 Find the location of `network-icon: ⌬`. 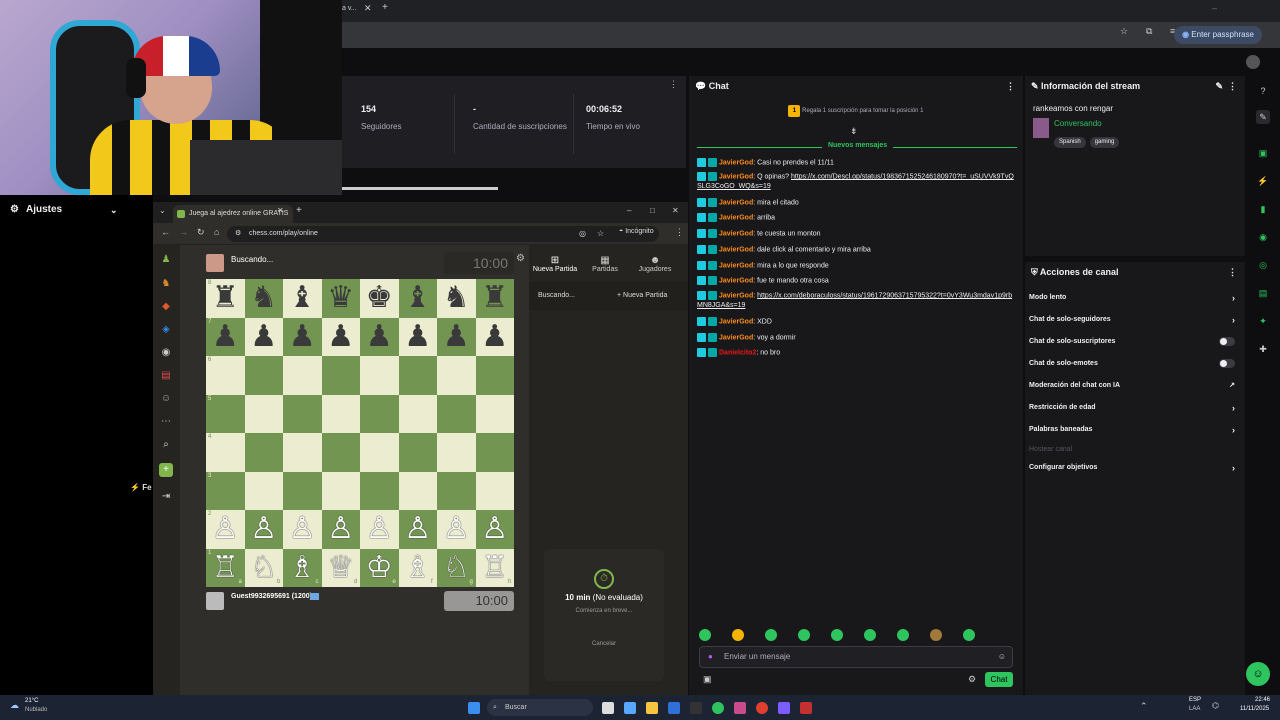

network-icon: ⌬ is located at coordinates (1215, 705).